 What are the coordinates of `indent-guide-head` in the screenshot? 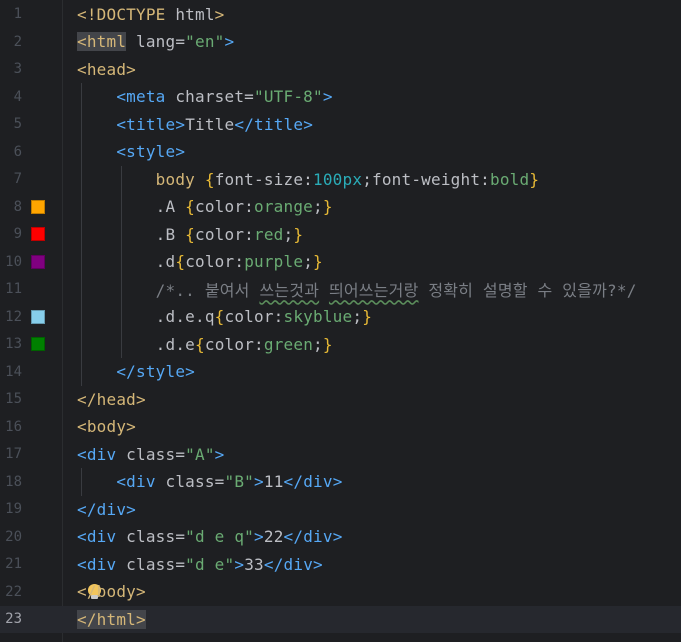 It's located at (81, 234).